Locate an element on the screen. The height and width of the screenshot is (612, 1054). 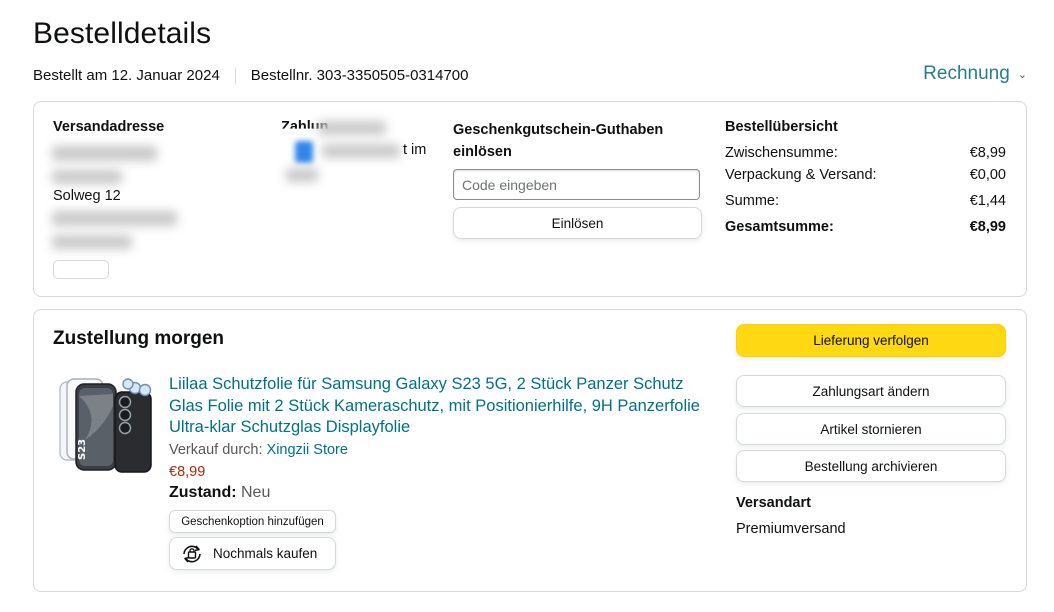
seller-line: Verkauf durch: Xingzii Store is located at coordinates (258, 450).